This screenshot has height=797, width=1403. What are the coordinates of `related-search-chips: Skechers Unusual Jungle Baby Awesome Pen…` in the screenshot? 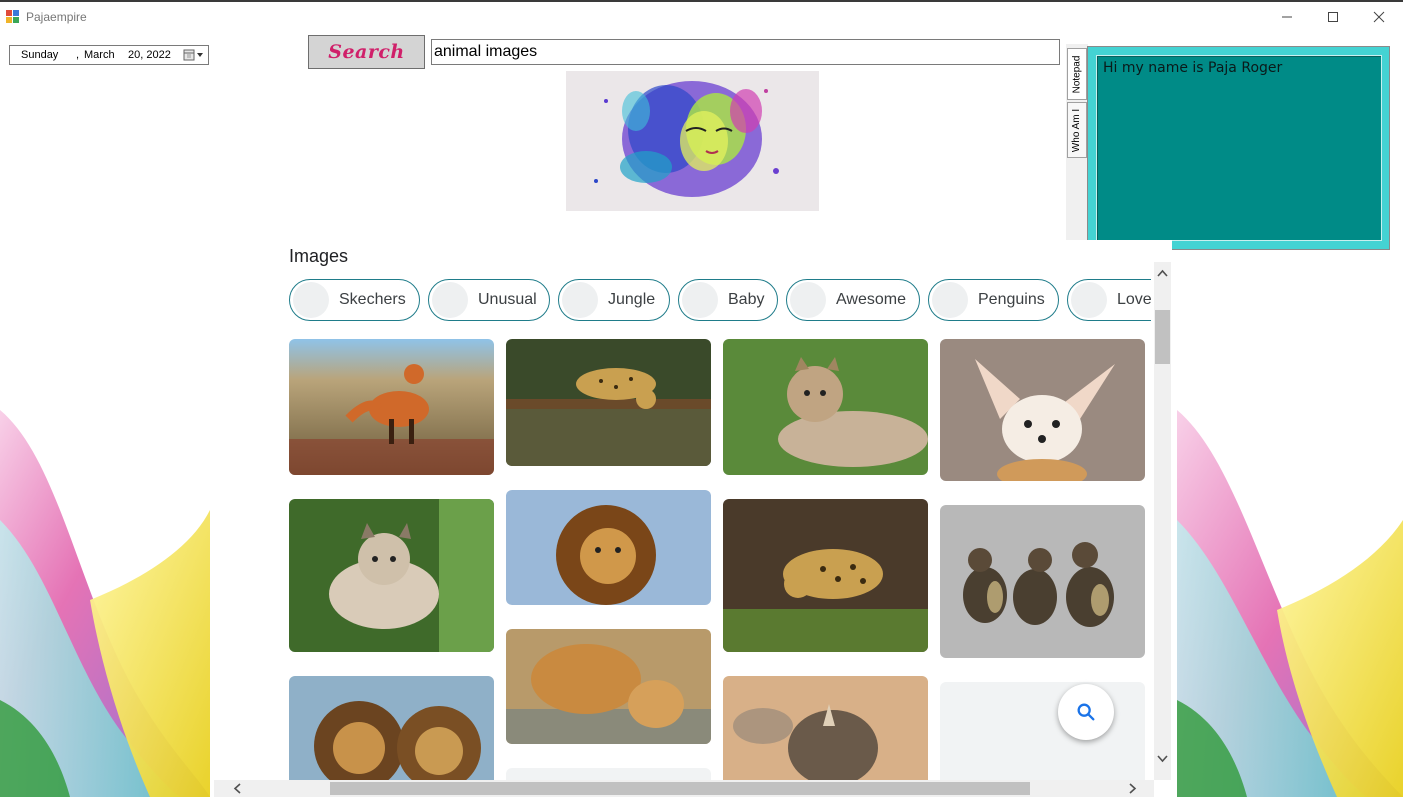 It's located at (720, 300).